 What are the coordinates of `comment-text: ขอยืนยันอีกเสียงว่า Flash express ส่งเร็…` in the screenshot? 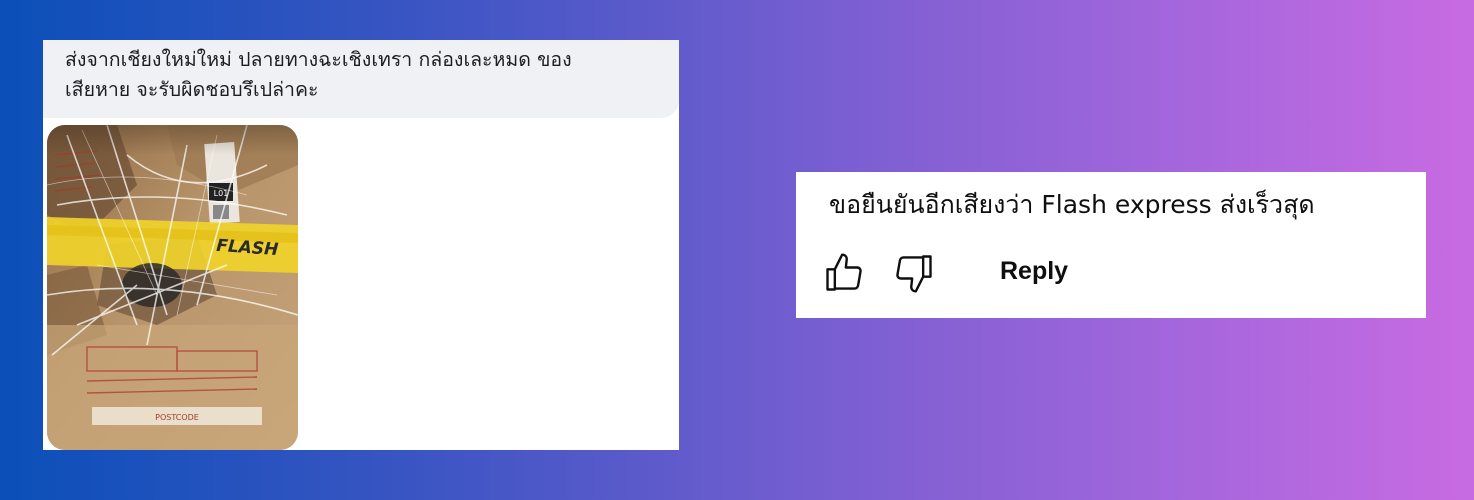 It's located at (1072, 204).